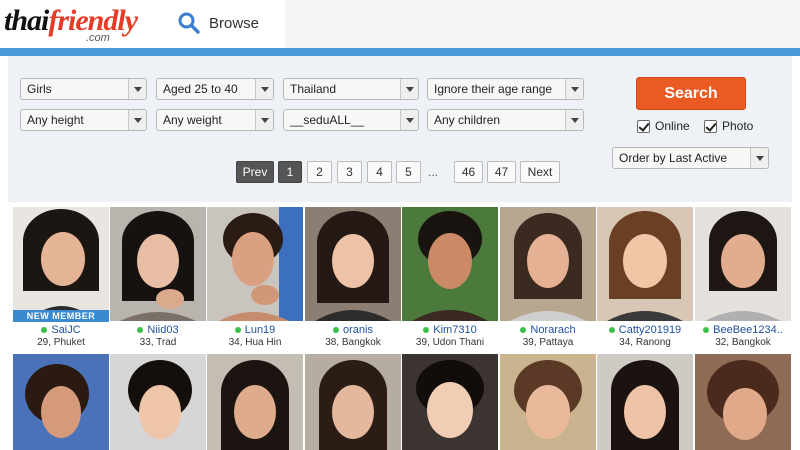 This screenshot has width=800, height=450. What do you see at coordinates (468, 172) in the screenshot?
I see `page-button: 46` at bounding box center [468, 172].